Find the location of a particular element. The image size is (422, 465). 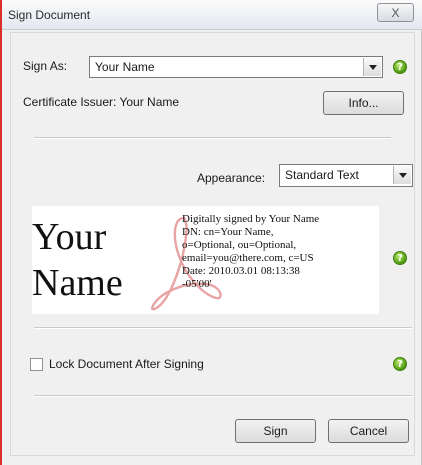

certificate-issuer-label: Certificate Issuer: Your Name is located at coordinates (101, 102).